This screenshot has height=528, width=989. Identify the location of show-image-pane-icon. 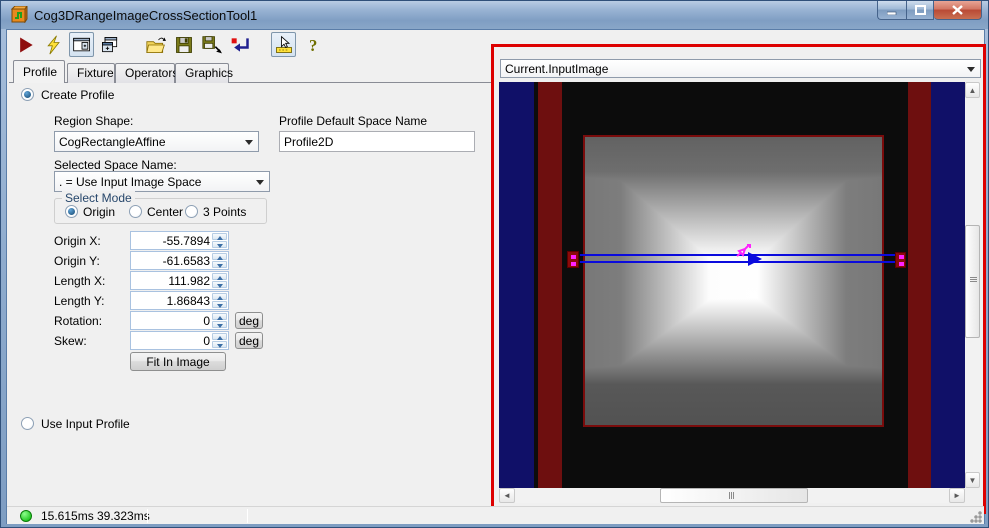
(81, 44).